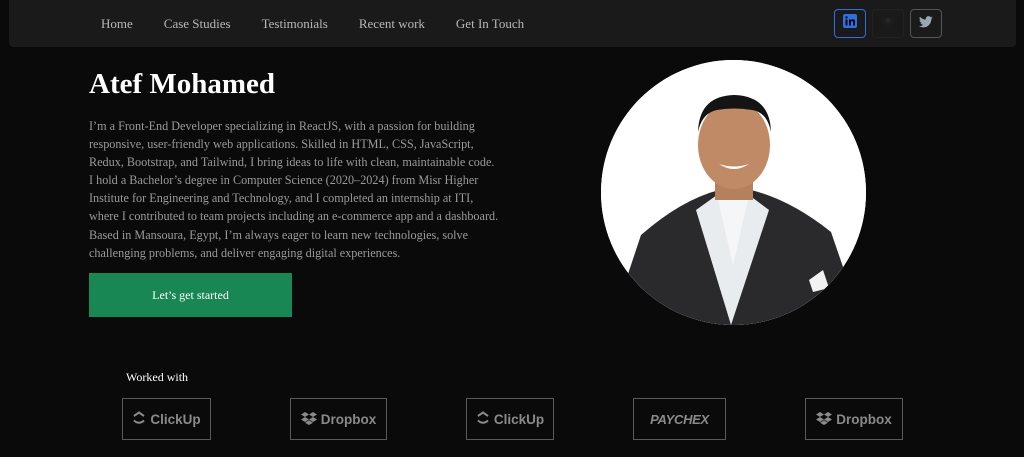 This screenshot has width=1024, height=457. What do you see at coordinates (490, 24) in the screenshot?
I see `nav-link-get-in-touch: Get In Touch` at bounding box center [490, 24].